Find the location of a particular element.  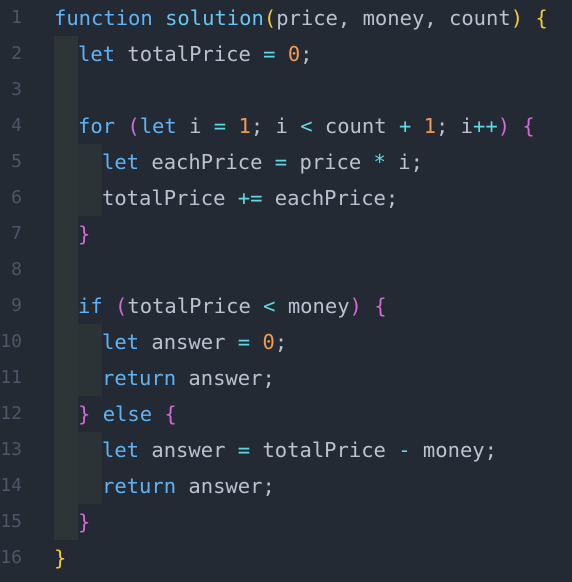

code-token: eachPrice; is located at coordinates (330, 198).